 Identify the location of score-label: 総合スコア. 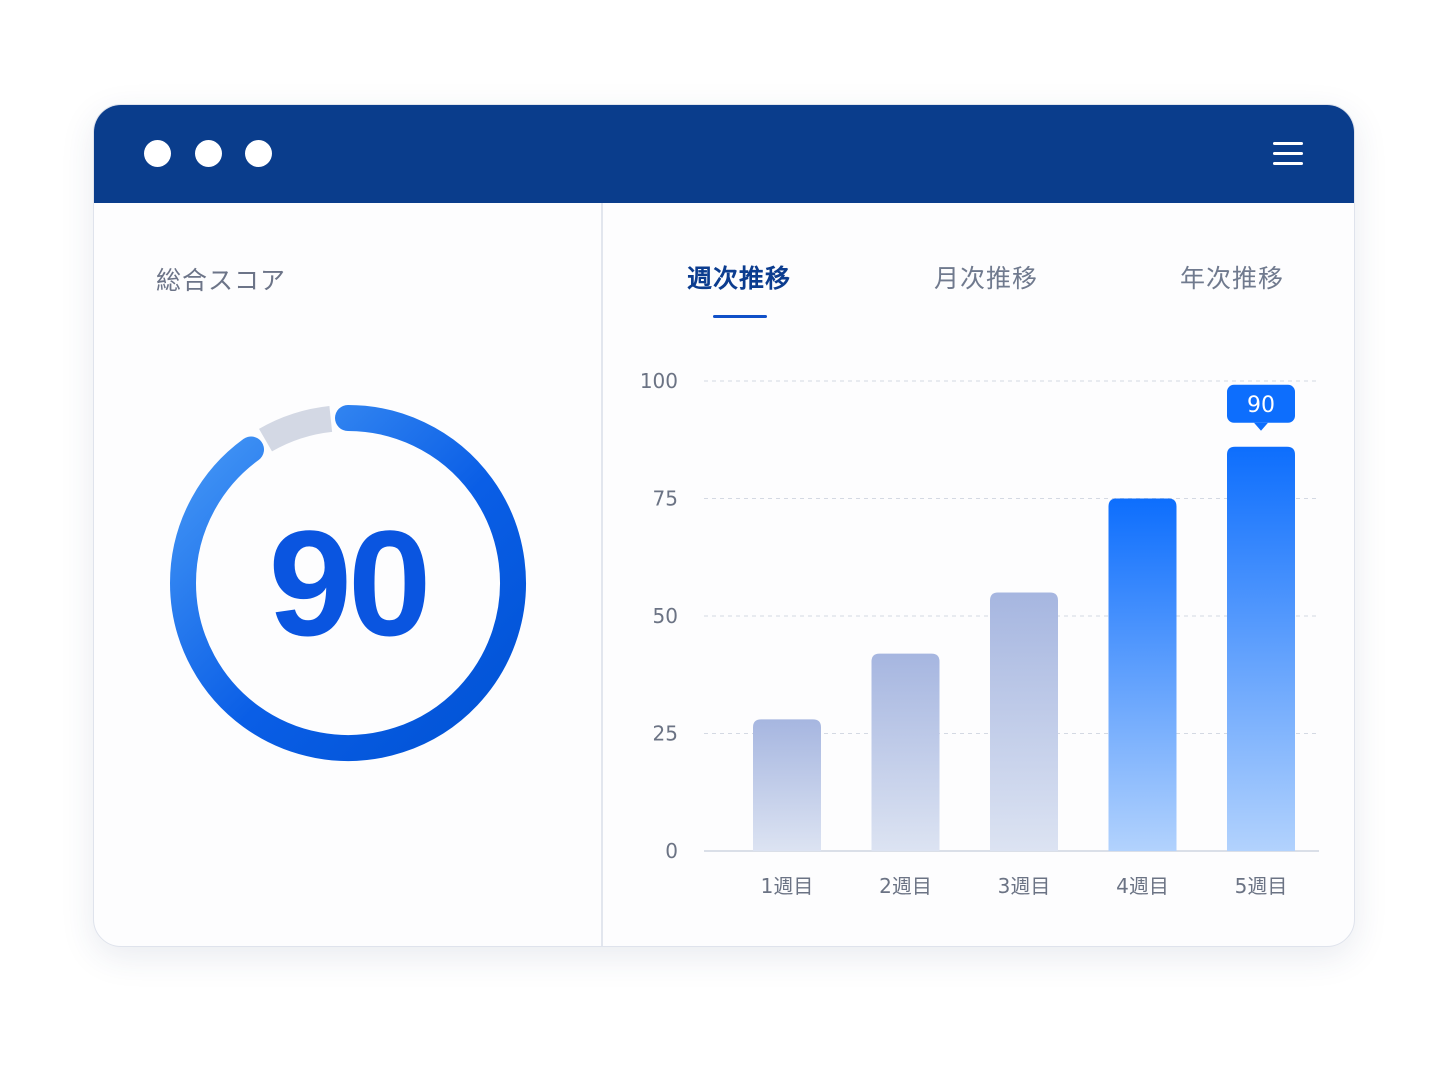
(221, 280).